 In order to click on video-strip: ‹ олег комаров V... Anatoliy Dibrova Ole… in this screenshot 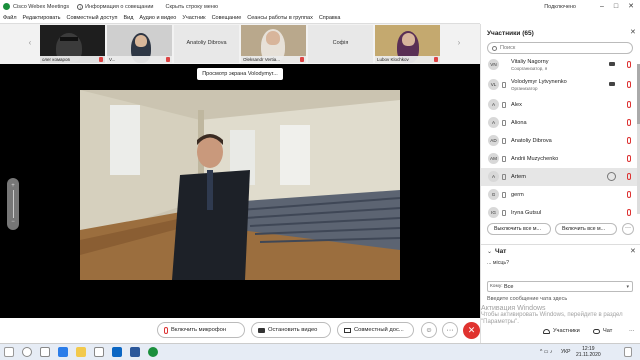, I will do `click(240, 44)`.